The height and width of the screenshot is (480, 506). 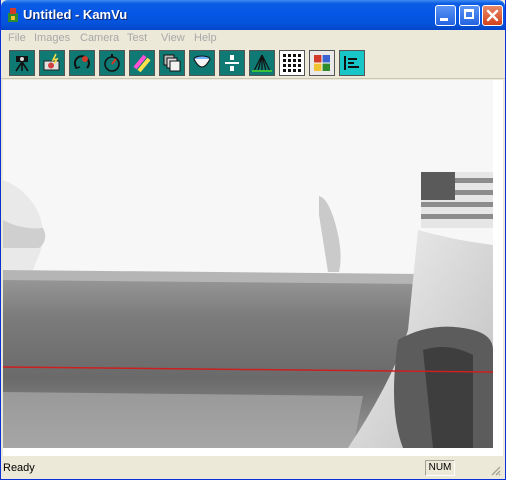 I want to click on tool-color-table, so click(x=322, y=63).